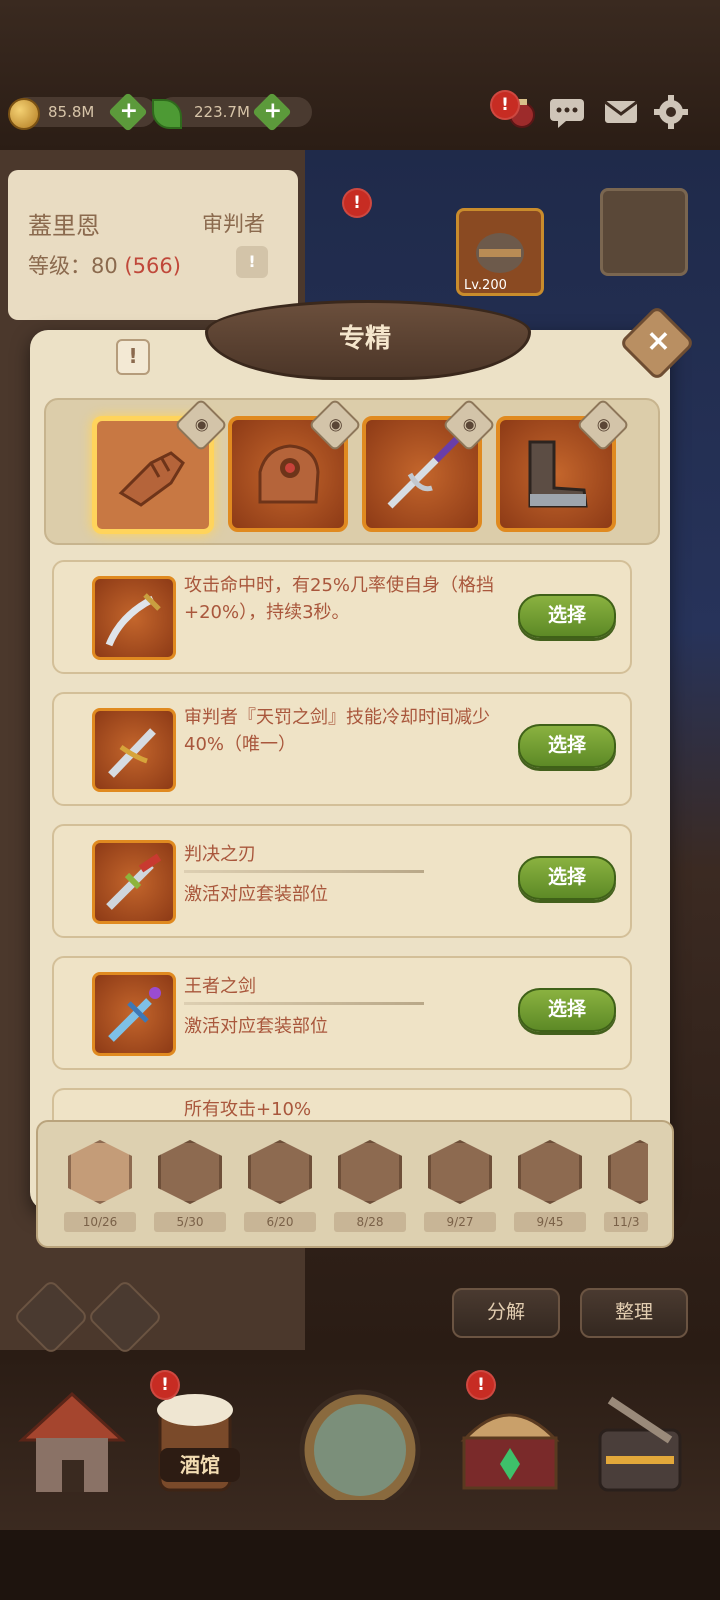  Describe the element at coordinates (567, 112) in the screenshot. I see `chat-icon` at that location.